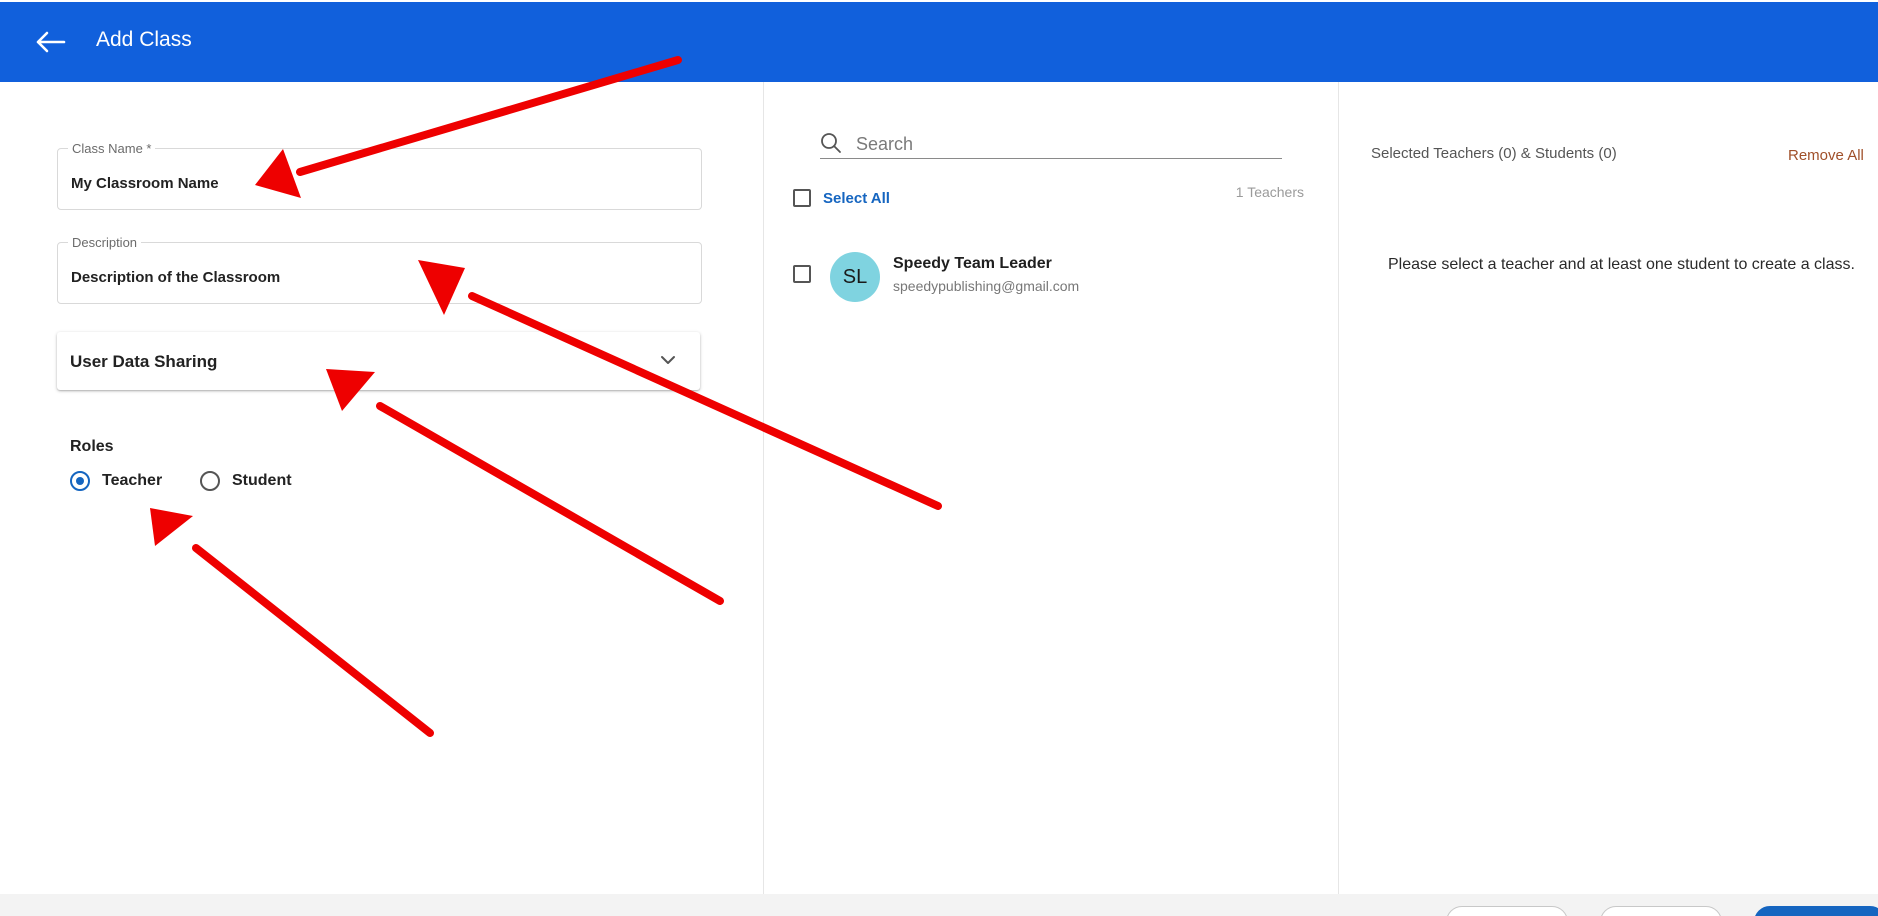 The width and height of the screenshot is (1878, 916). Describe the element at coordinates (132, 480) in the screenshot. I see `teacher-radio-label: Teacher` at that location.